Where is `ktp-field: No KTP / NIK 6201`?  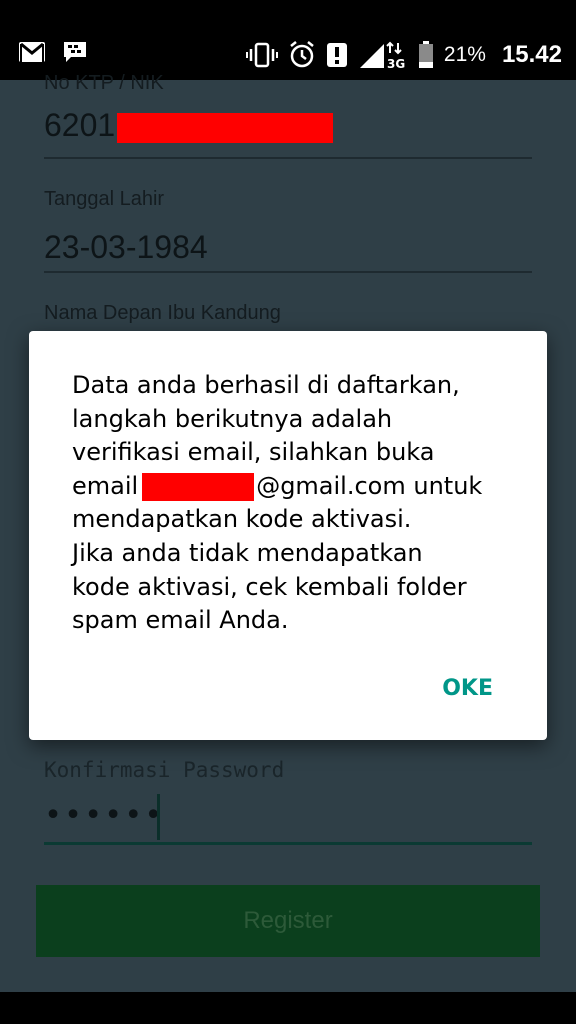 ktp-field: No KTP / NIK 6201 is located at coordinates (288, 115).